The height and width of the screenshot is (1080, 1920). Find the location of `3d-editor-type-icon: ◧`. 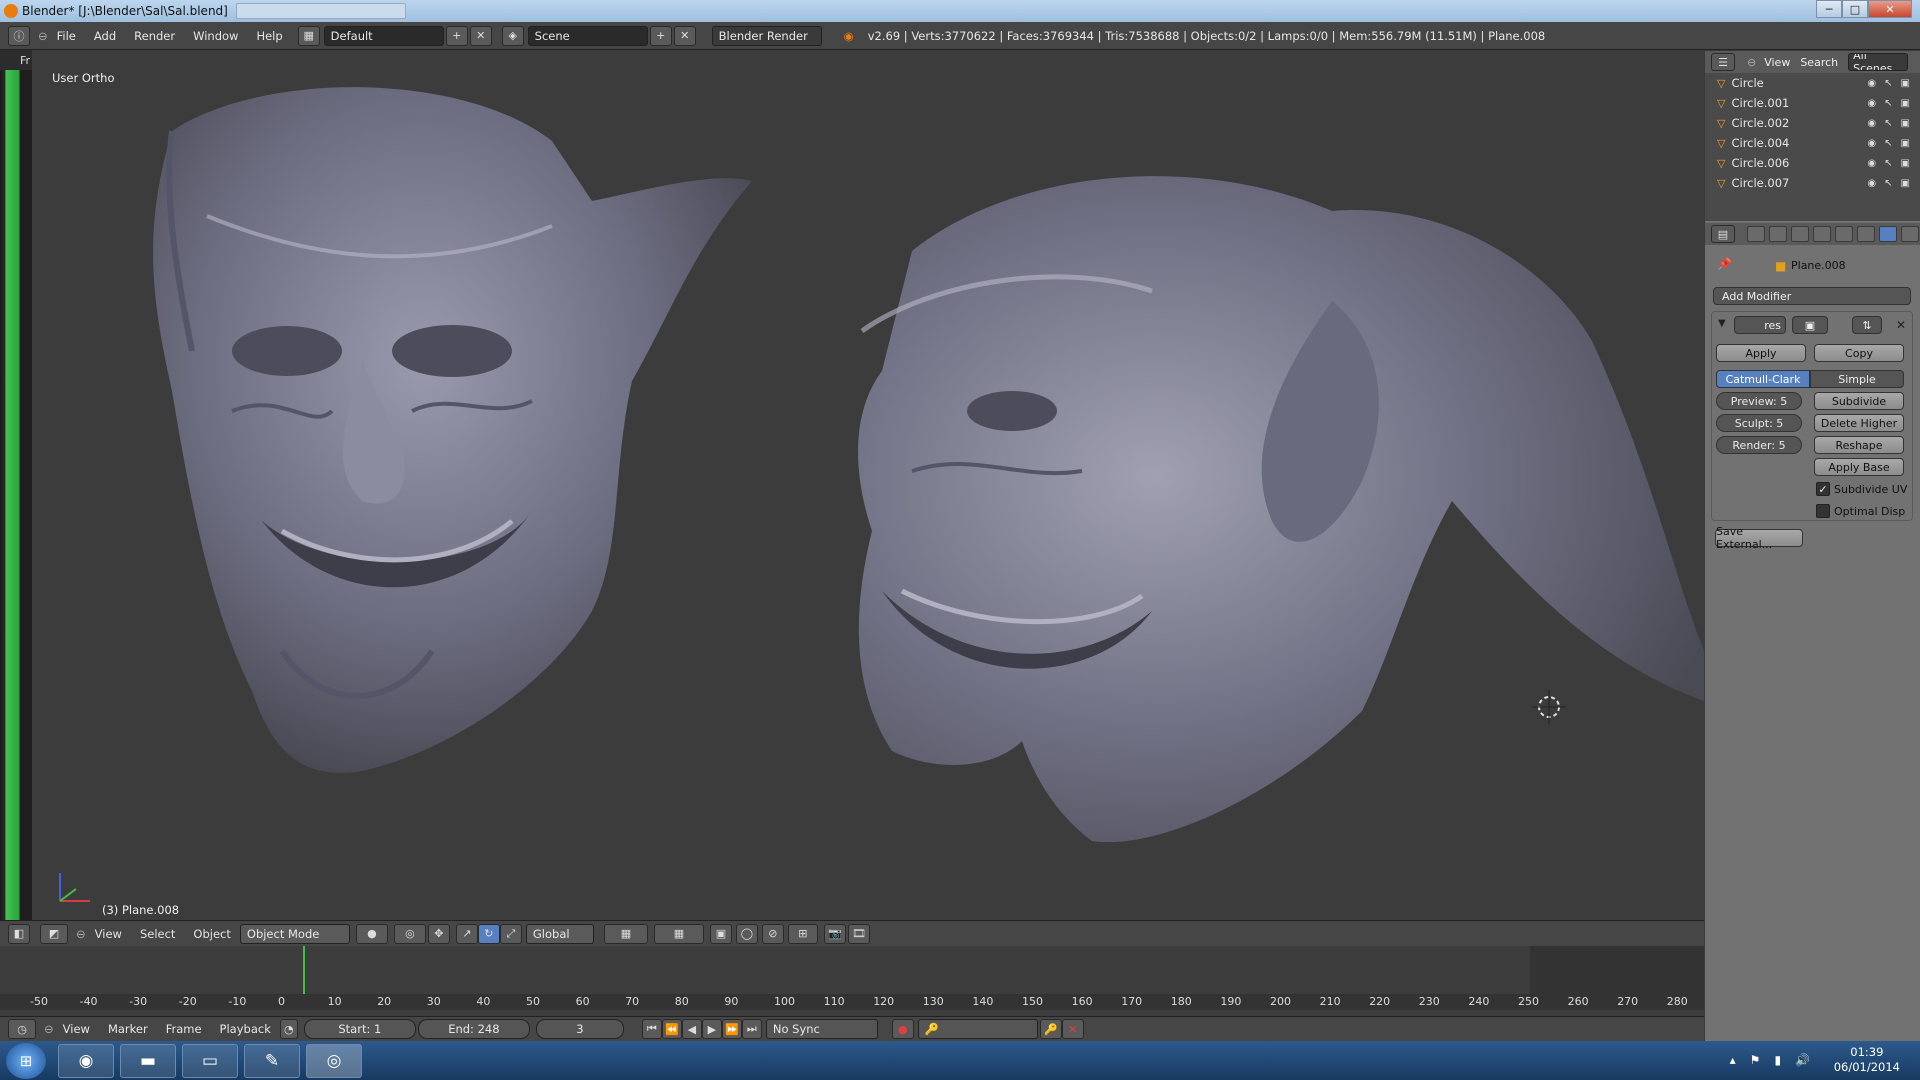

3d-editor-type-icon: ◧ is located at coordinates (19, 933).